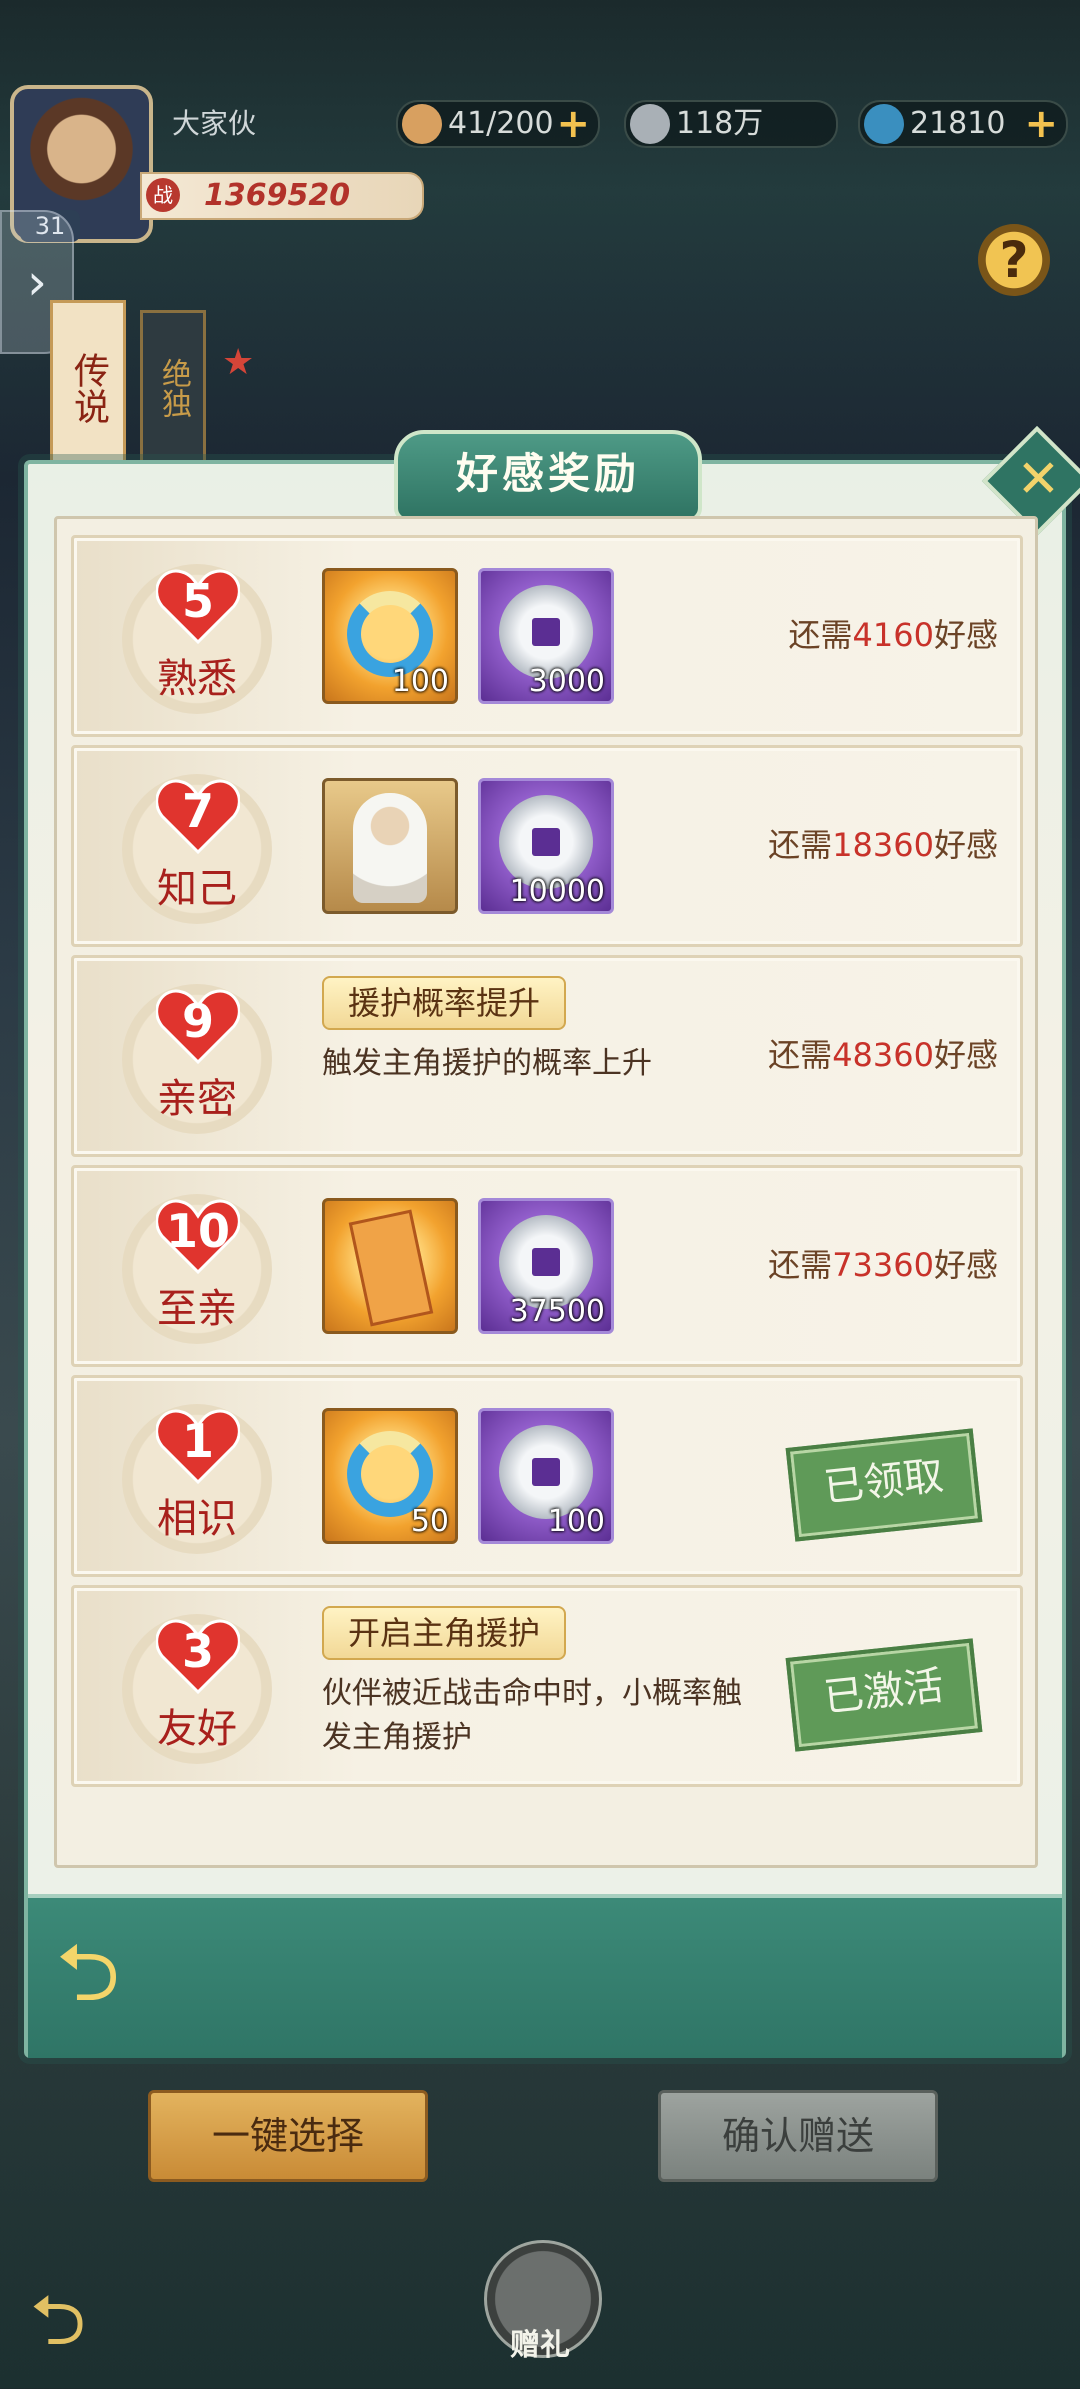 The width and height of the screenshot is (1080, 2389). I want to click on affection-level: 7, so click(197, 811).